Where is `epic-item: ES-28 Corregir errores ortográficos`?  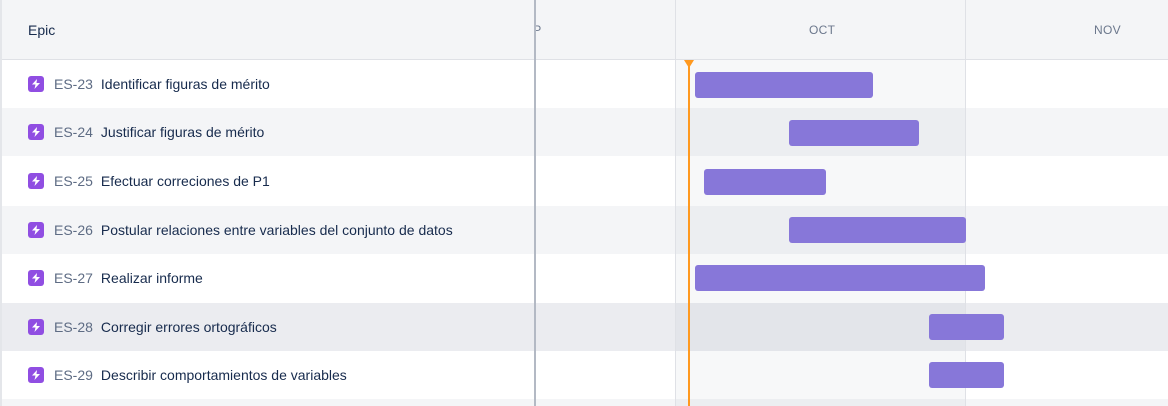 epic-item: ES-28 Corregir errores ortográficos is located at coordinates (152, 327).